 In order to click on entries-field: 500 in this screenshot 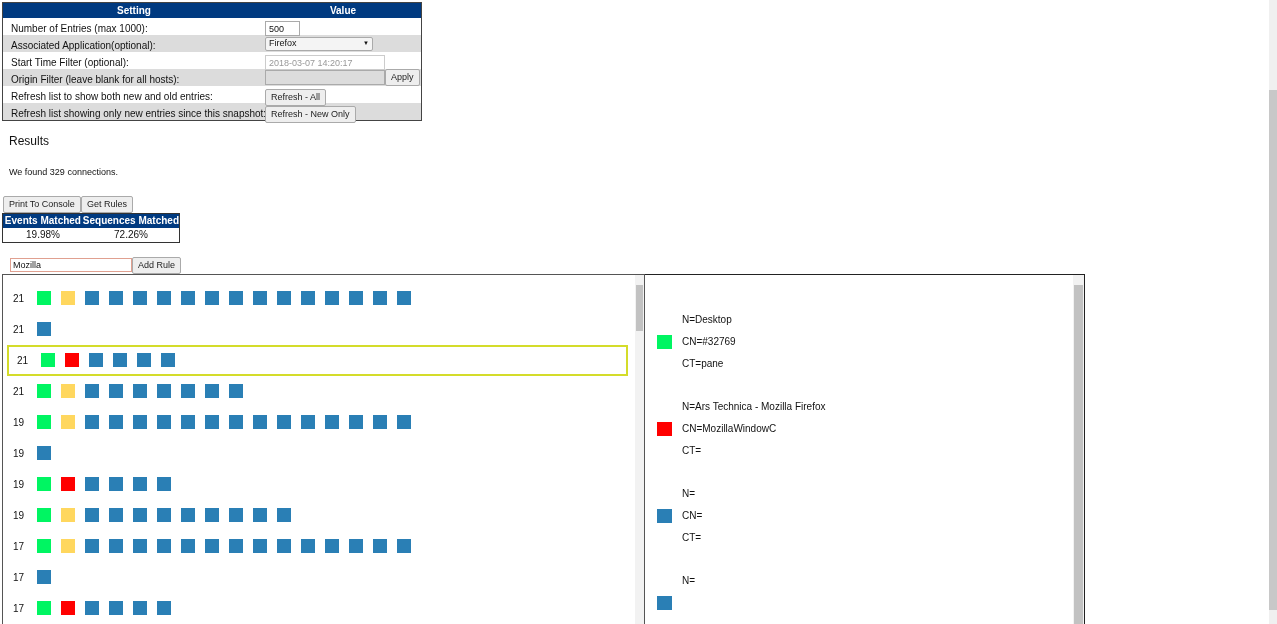, I will do `click(282, 28)`.